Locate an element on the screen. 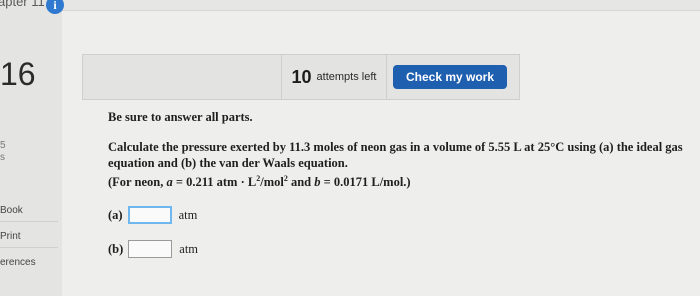 The height and width of the screenshot is (296, 700). chapter-label: apter 11 is located at coordinates (22, 4).